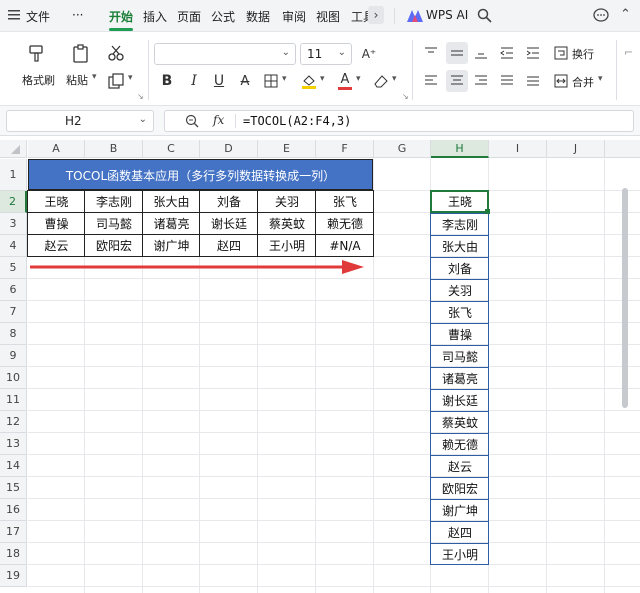 The image size is (640, 593). Describe the element at coordinates (533, 81) in the screenshot. I see `distributed-icon` at that location.